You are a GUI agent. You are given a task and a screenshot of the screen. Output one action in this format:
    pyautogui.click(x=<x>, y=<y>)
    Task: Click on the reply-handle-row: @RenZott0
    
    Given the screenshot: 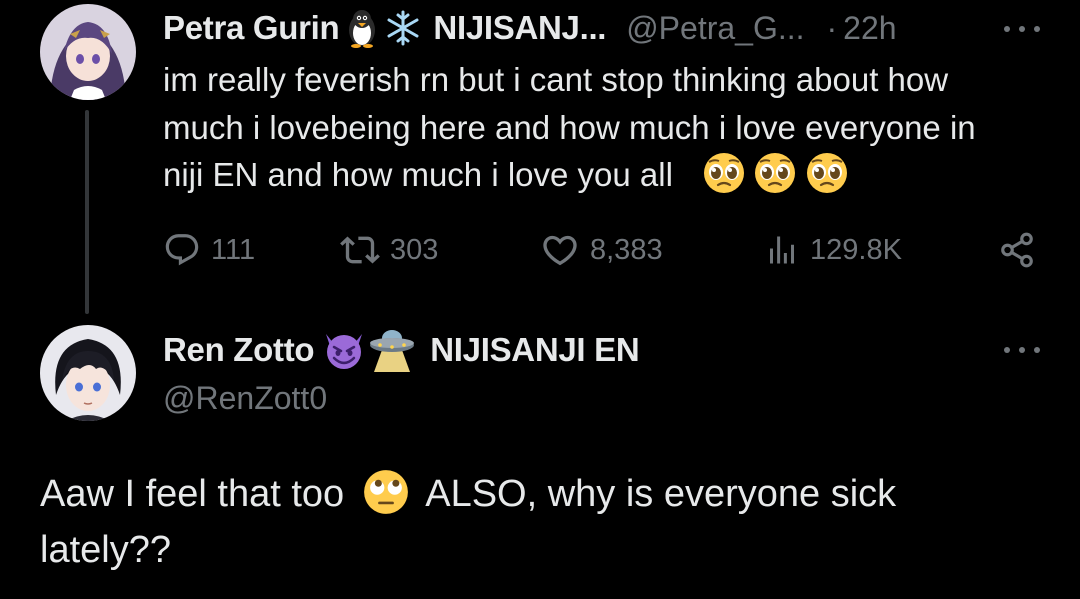 What is the action you would take?
    pyautogui.click(x=245, y=398)
    